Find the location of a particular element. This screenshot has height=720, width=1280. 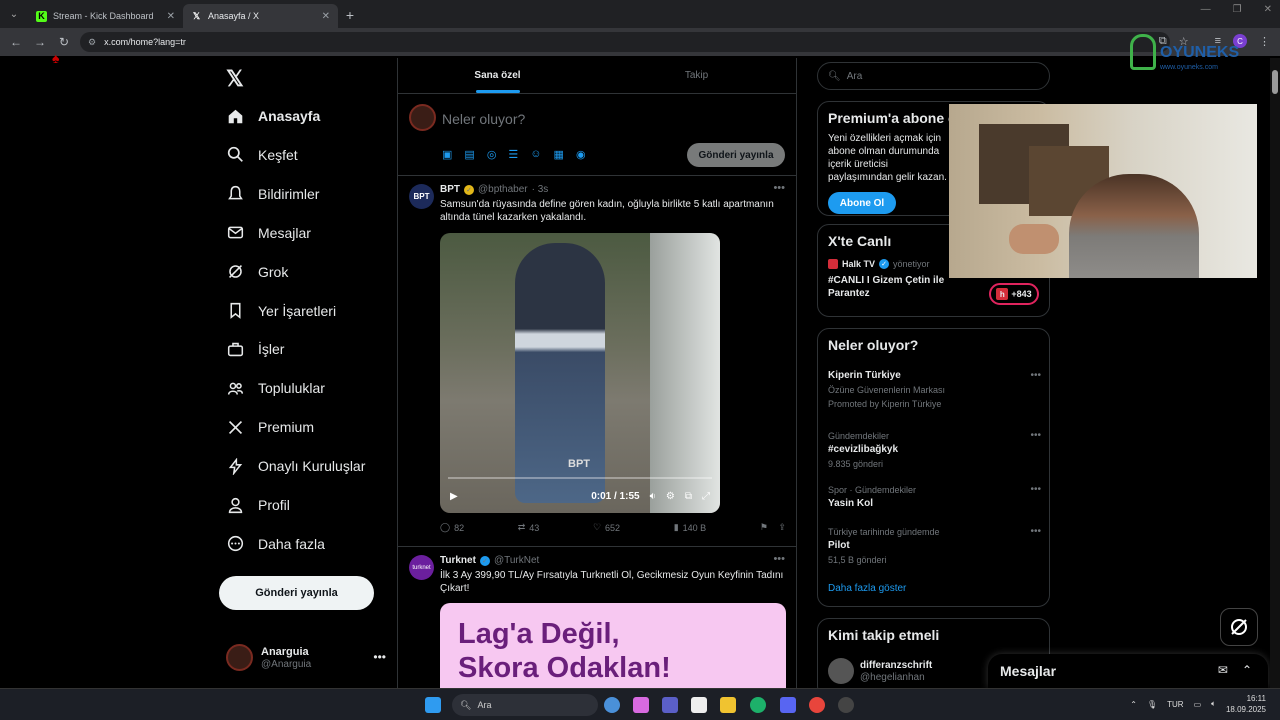

browser-tab-x: 𝕏 Anasayfa / X ✕ is located at coordinates (260, 16).